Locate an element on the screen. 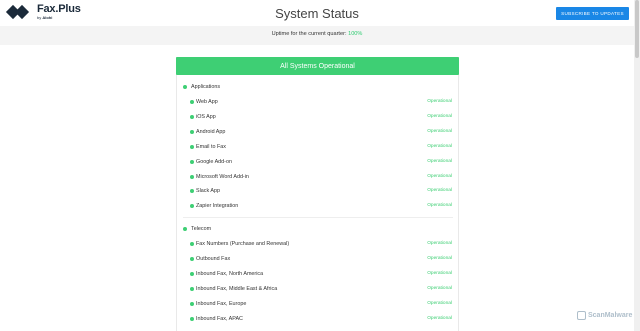 The width and height of the screenshot is (640, 331). status-group: Telecom is located at coordinates (317, 229).